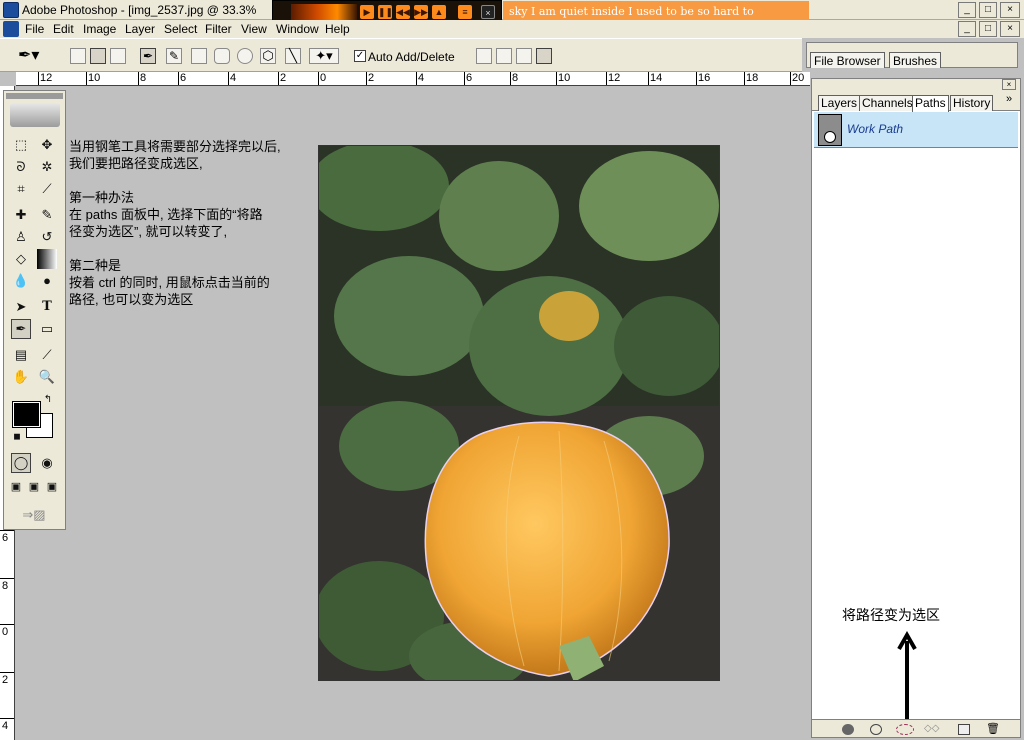 This screenshot has height=740, width=1024. Describe the element at coordinates (268, 56) in the screenshot. I see `polygon-tool-icon: ⬡` at that location.